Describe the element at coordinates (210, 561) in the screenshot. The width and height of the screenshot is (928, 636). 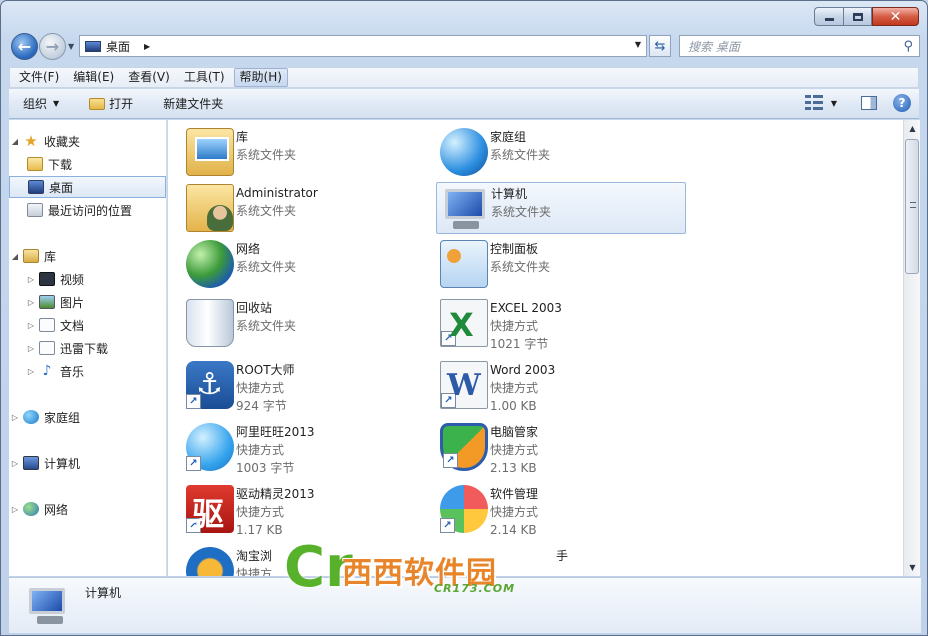
I see `taobao-browser-icon` at that location.